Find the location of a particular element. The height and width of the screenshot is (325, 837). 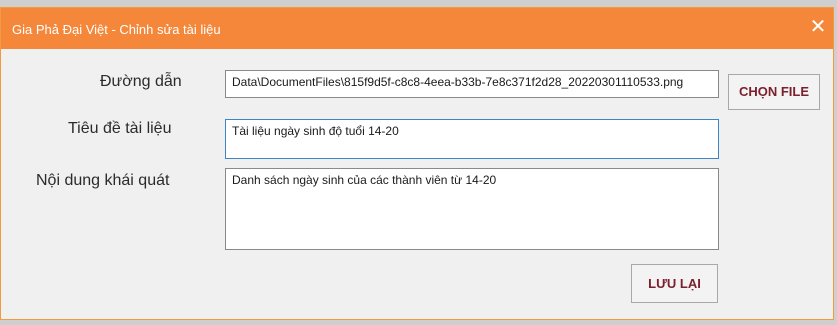

title-bar: Gia Phả Đại Việt - Chỉnh sửa tài liệu ✕ is located at coordinates (417, 28).